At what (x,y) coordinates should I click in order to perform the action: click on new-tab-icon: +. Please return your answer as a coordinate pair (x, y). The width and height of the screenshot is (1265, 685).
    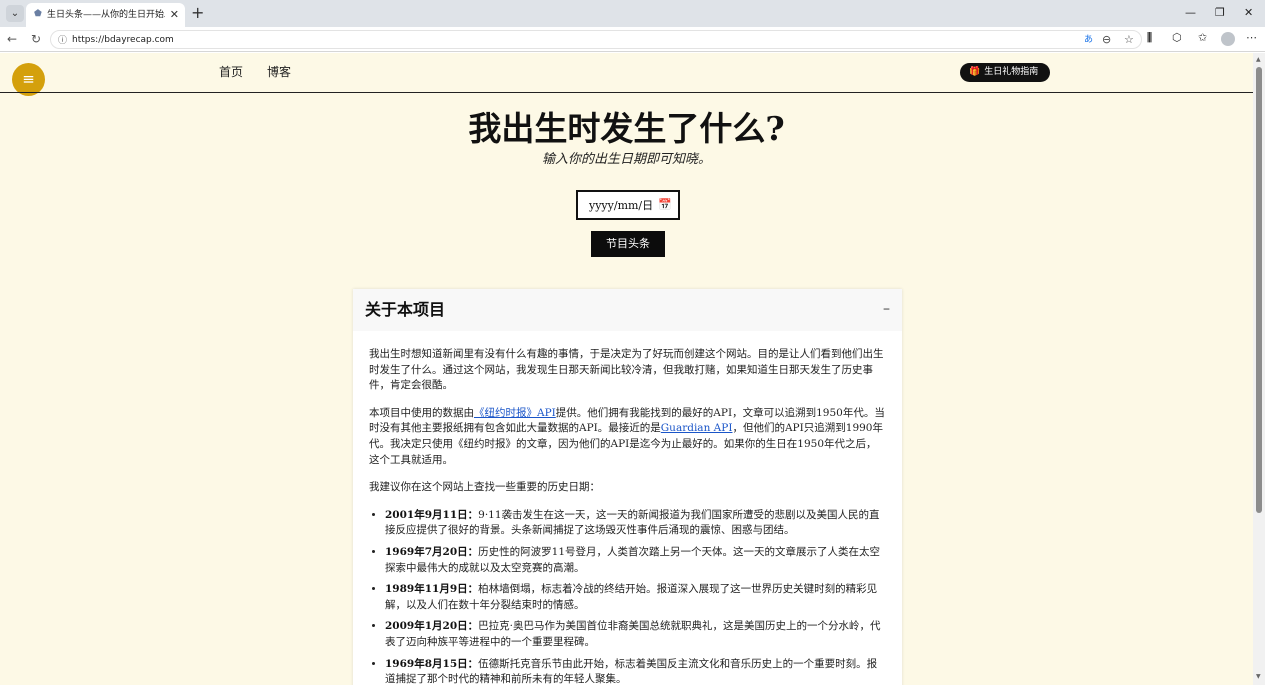
    Looking at the image, I should click on (197, 13).